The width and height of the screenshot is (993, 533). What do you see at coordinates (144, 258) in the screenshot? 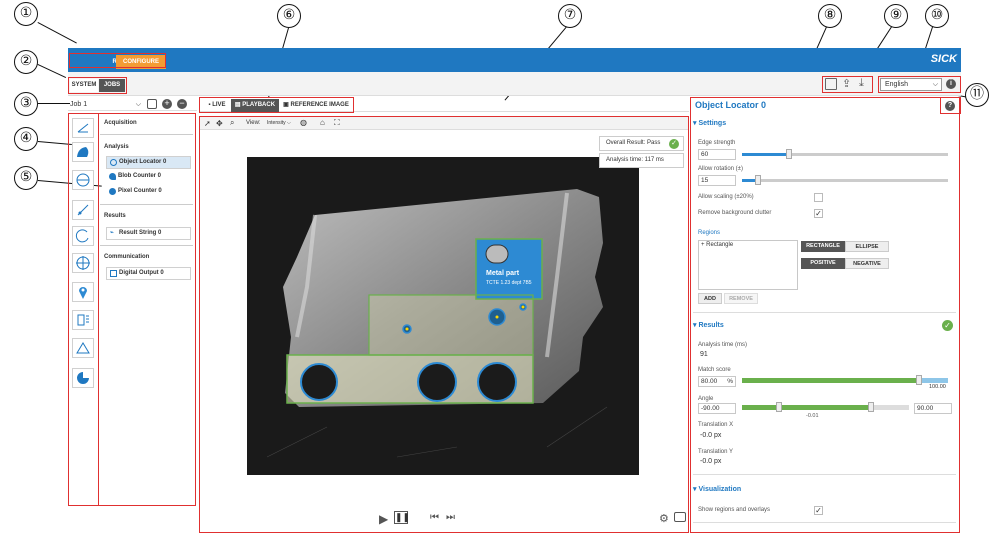
I see `section-communication: Communication` at bounding box center [144, 258].